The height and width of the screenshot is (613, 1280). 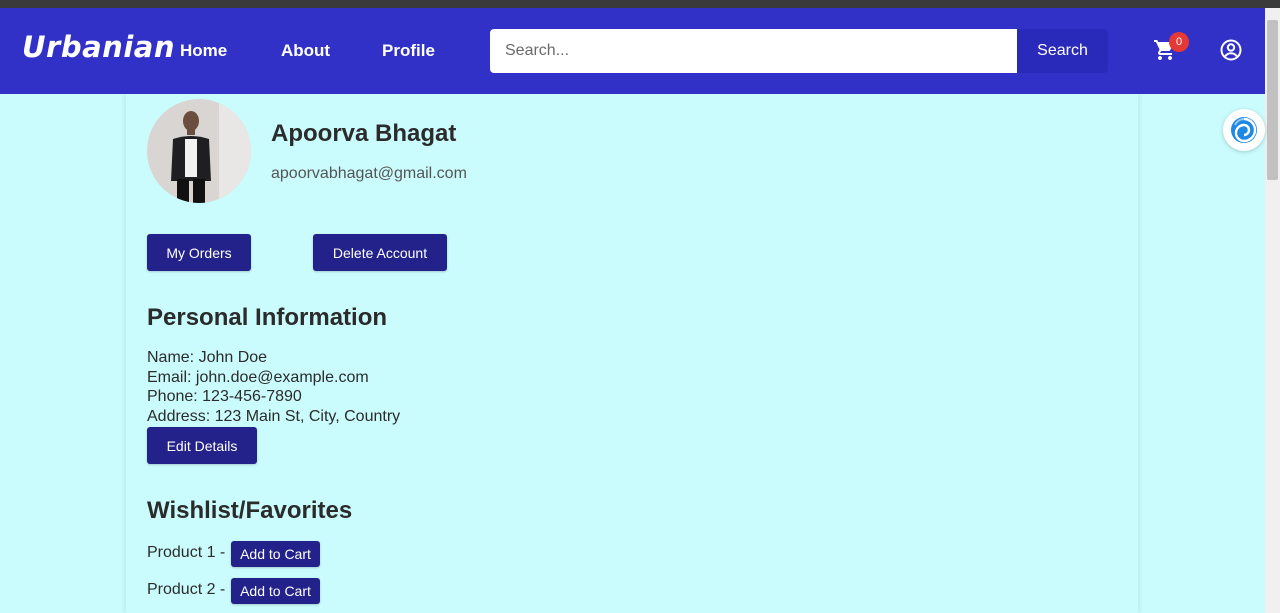 What do you see at coordinates (203, 51) in the screenshot?
I see `nav-home: Home` at bounding box center [203, 51].